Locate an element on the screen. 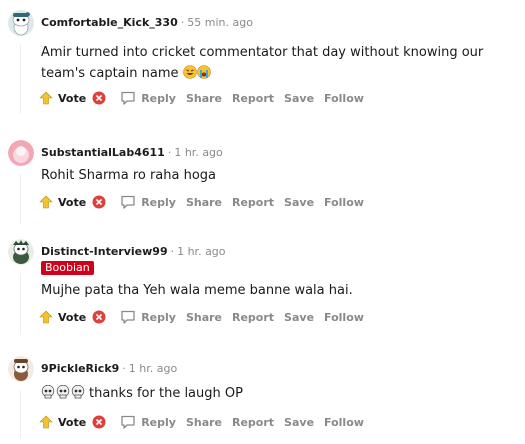 This screenshot has height=444, width=525. comment-meta: Comfortable_Kick_330 · 55 min. ago is located at coordinates (147, 23).